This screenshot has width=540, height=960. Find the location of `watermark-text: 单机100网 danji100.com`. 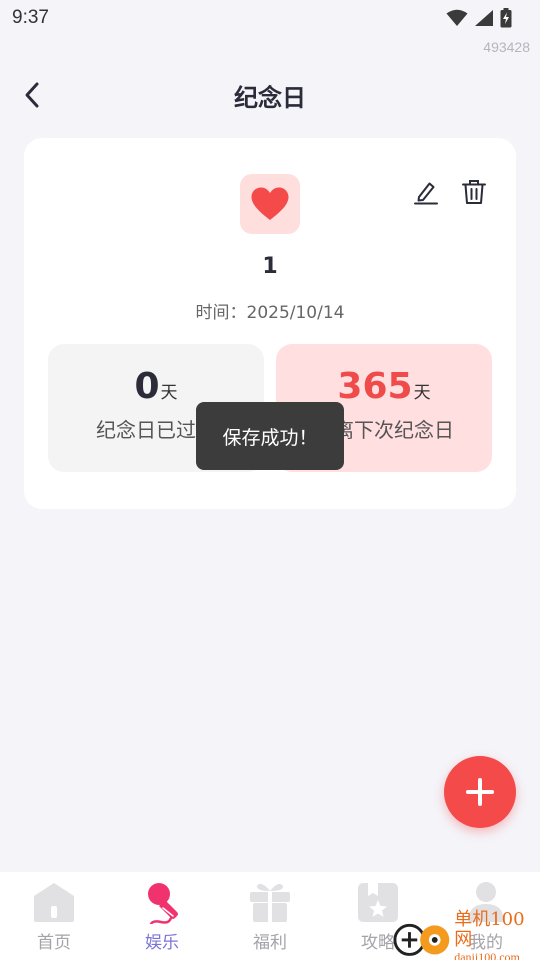

watermark-text: 单机100网 danji100.com is located at coordinates (497, 935).